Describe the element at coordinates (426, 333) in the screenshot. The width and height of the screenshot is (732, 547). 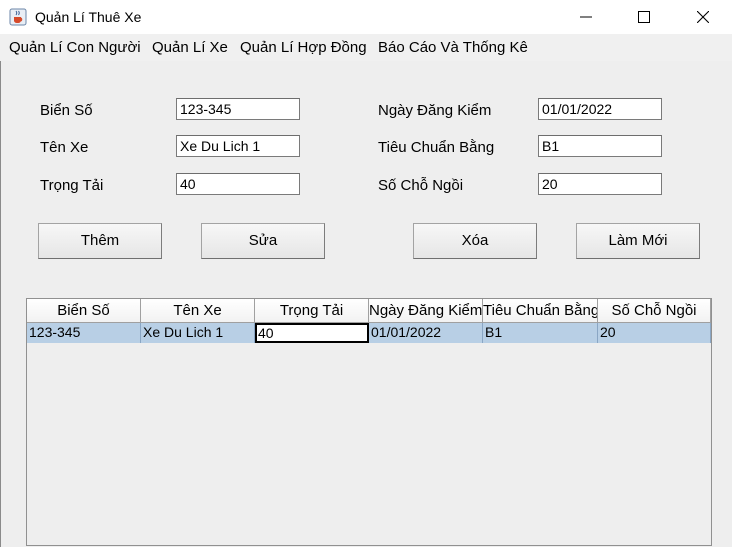
I see `table-cell: 01/01/2022` at that location.